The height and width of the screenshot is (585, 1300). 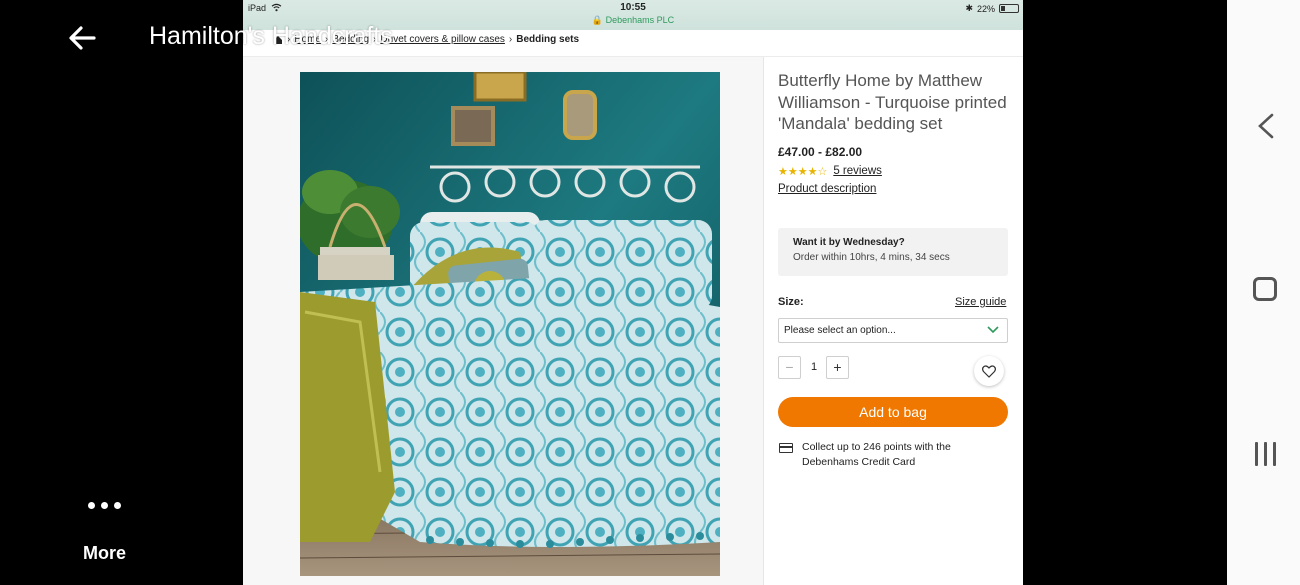 I want to click on wishlist-button, so click(x=989, y=371).